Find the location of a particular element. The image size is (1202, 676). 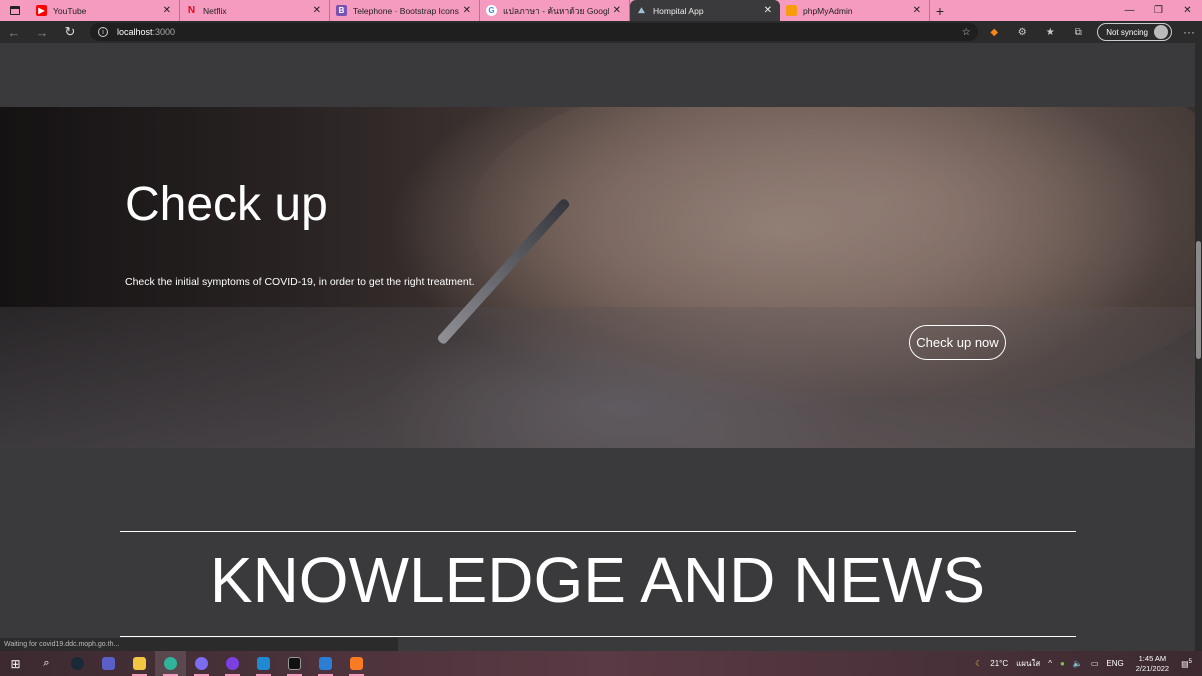

tab-title: Netflix is located at coordinates (215, 10).